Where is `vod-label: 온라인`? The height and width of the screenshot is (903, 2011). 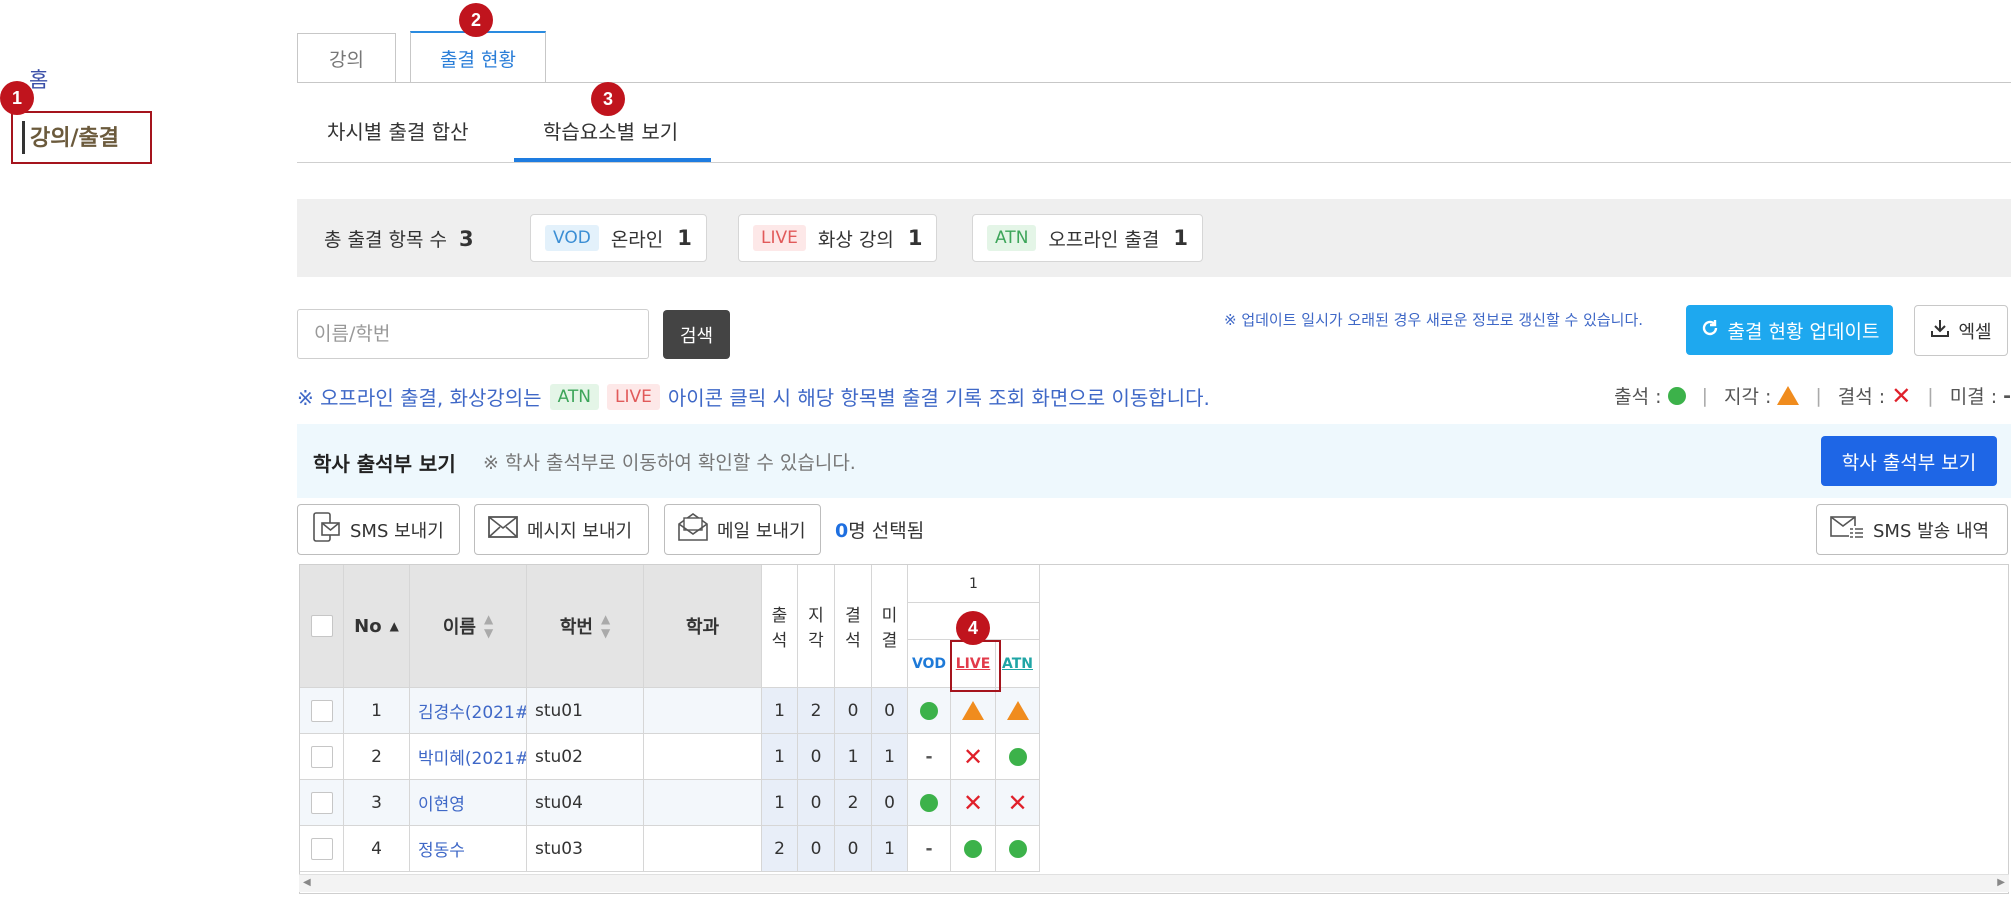 vod-label: 온라인 is located at coordinates (637, 239).